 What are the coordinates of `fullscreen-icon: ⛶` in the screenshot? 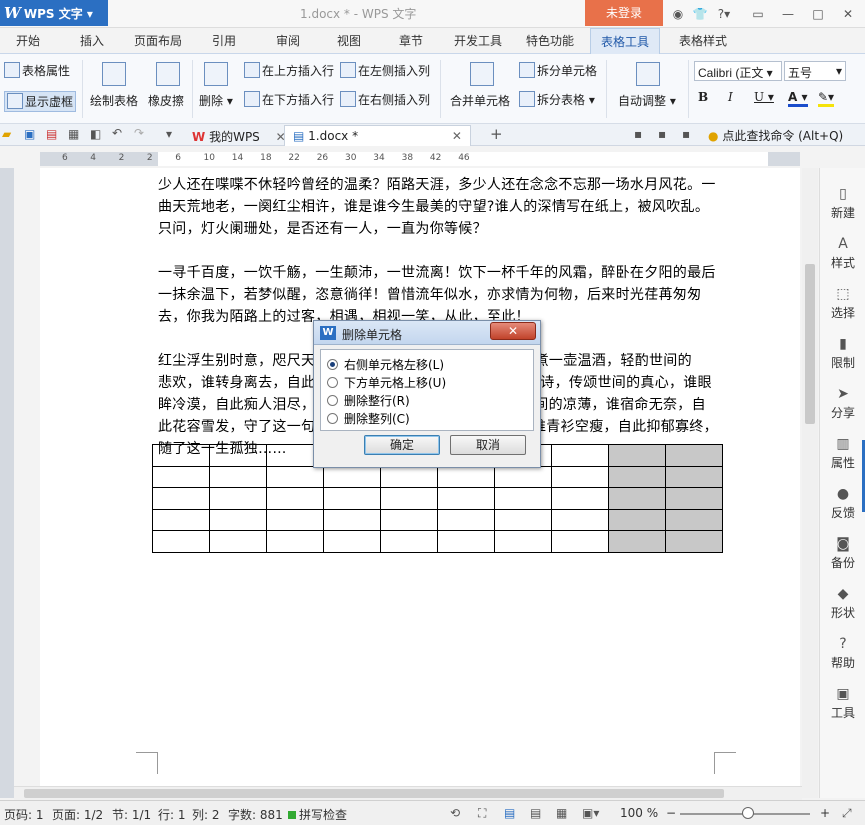 It's located at (482, 813).